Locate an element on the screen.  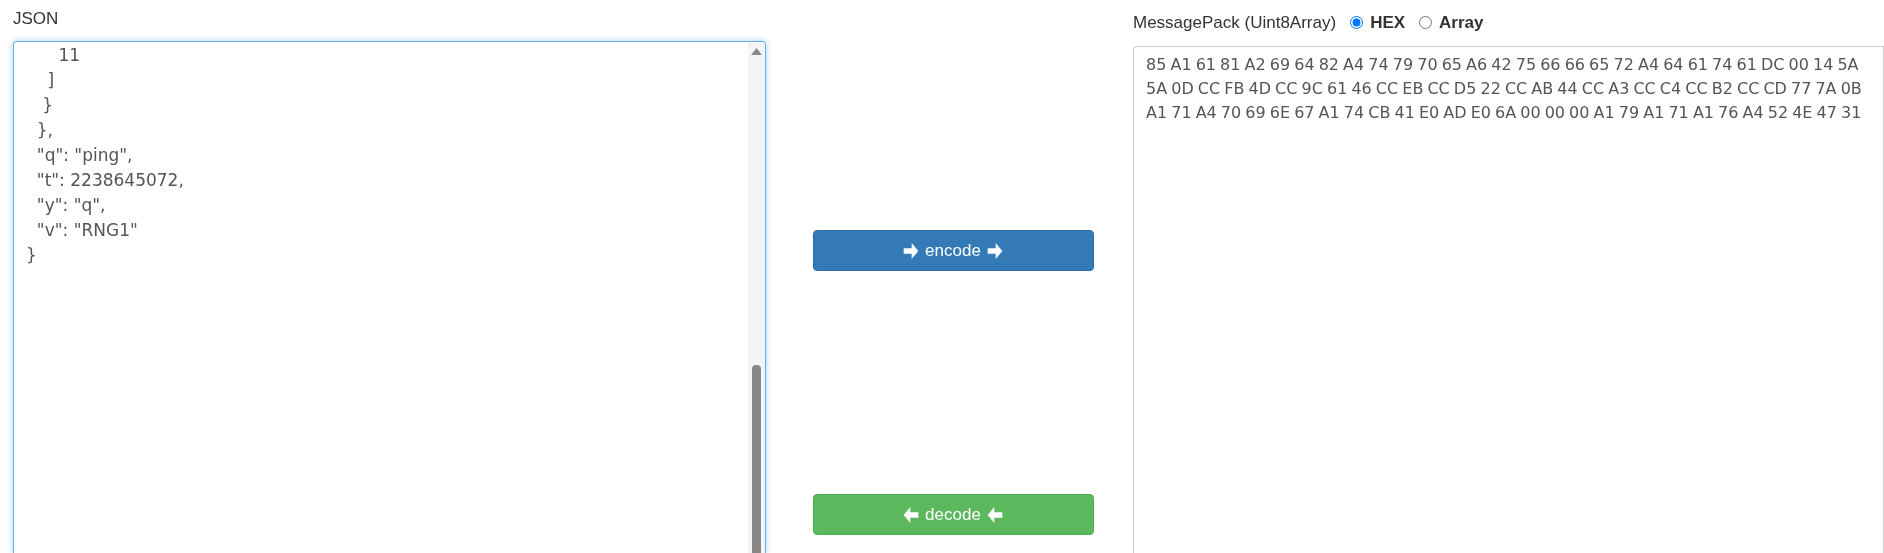
radio-label: HEX is located at coordinates (1388, 23).